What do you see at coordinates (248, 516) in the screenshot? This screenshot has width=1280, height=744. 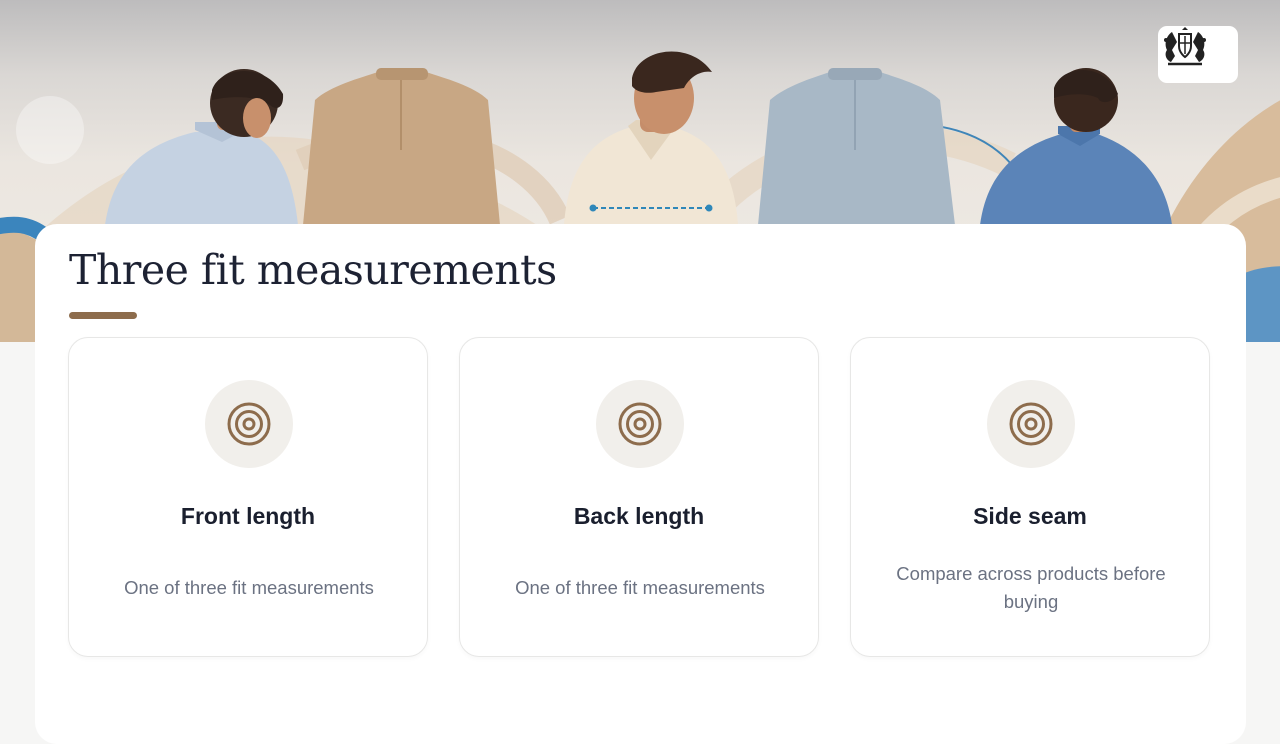 I see `card-title: Front length` at bounding box center [248, 516].